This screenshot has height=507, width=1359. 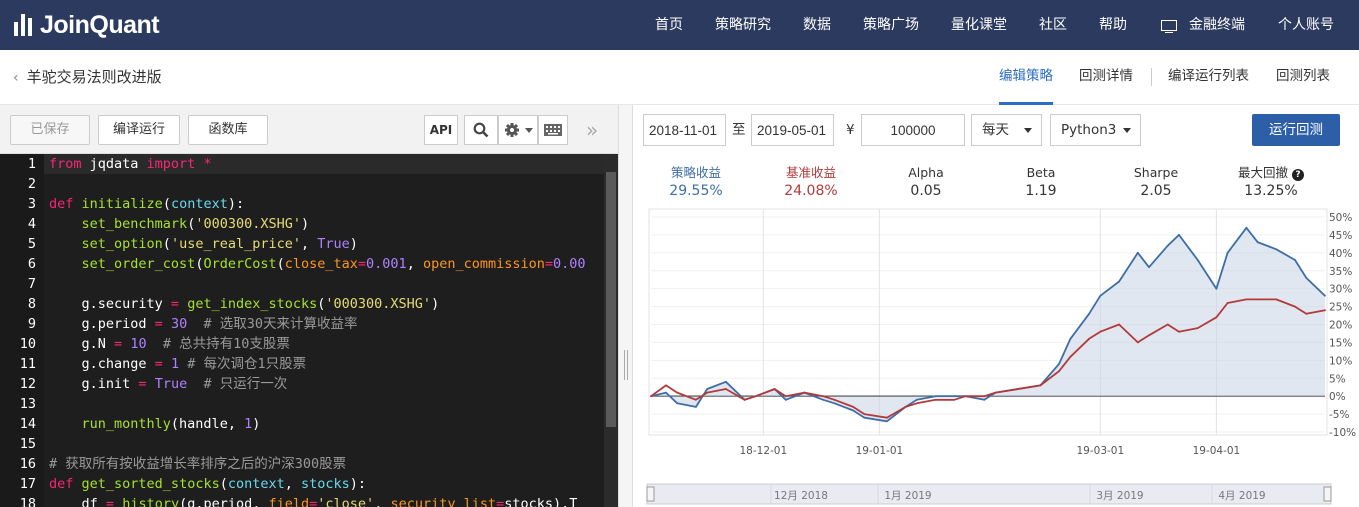 I want to click on tab-edit-strategy: 编辑策略, so click(x=1026, y=77).